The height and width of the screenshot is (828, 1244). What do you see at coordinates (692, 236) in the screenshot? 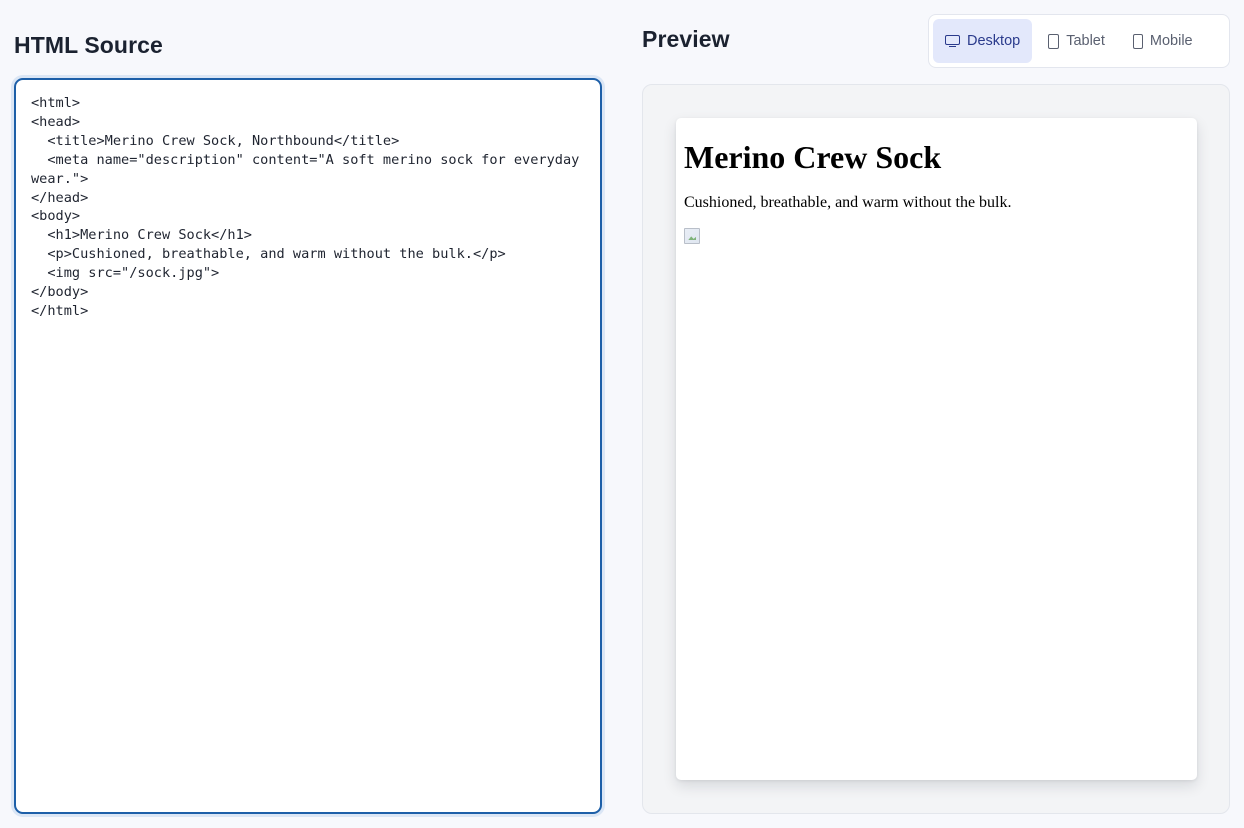
I see `broken-image-icon` at bounding box center [692, 236].